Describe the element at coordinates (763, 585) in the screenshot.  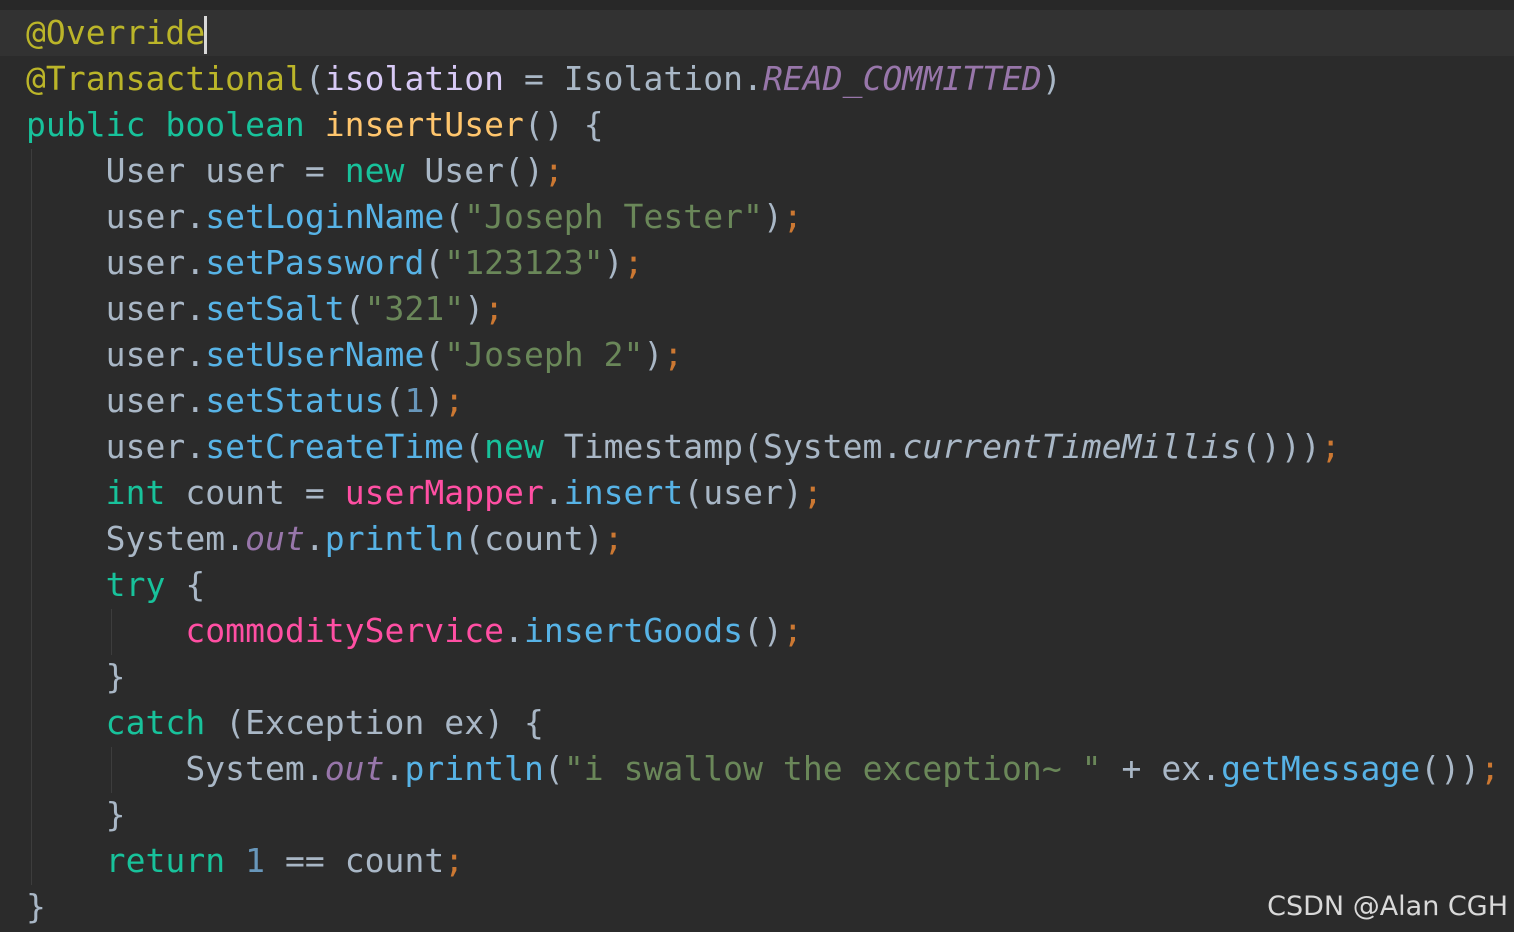
I see `code-line: try {` at that location.